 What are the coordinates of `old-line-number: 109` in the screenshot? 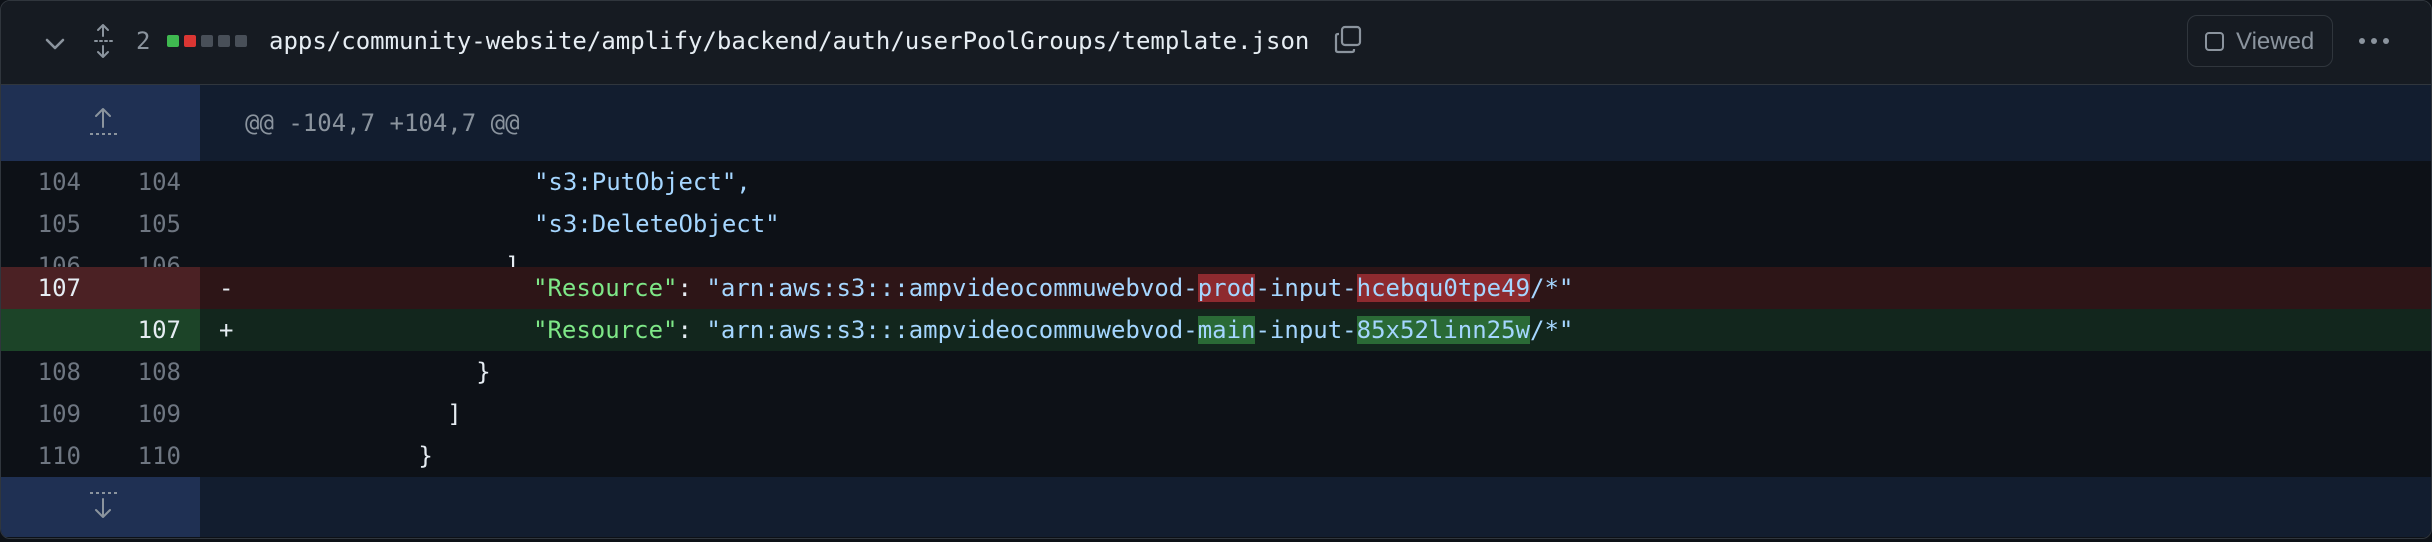 It's located at (46, 414).